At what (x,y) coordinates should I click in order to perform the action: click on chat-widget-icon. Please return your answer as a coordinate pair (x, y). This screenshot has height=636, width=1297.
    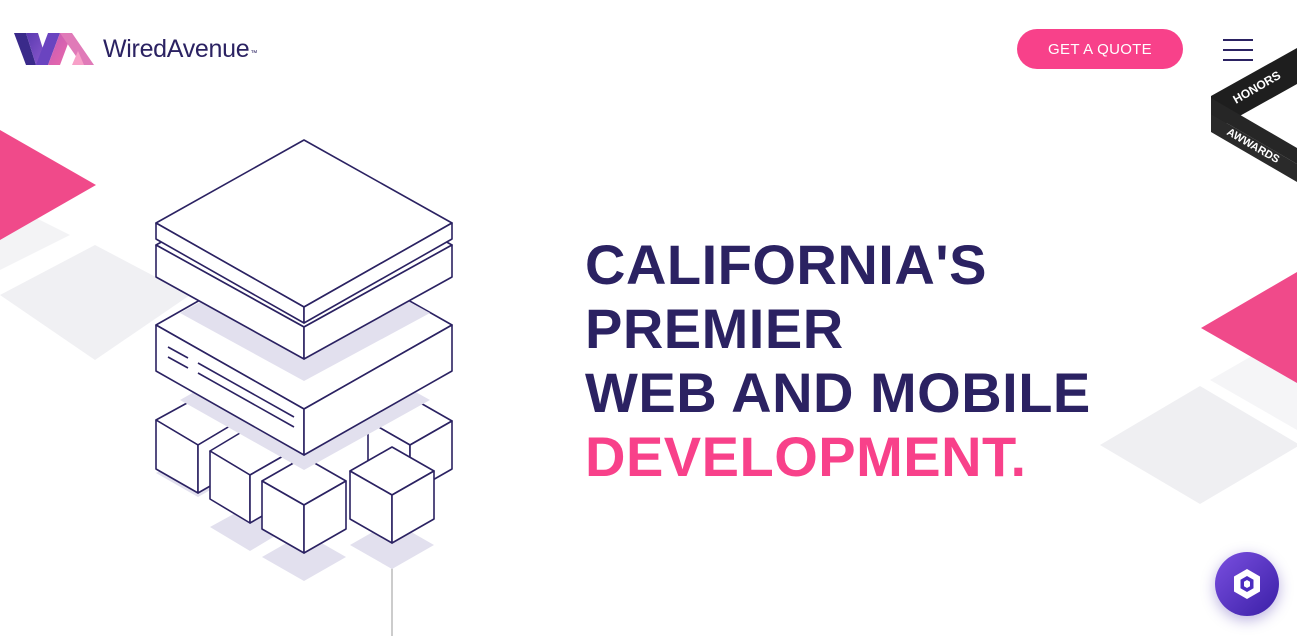
    Looking at the image, I should click on (1247, 584).